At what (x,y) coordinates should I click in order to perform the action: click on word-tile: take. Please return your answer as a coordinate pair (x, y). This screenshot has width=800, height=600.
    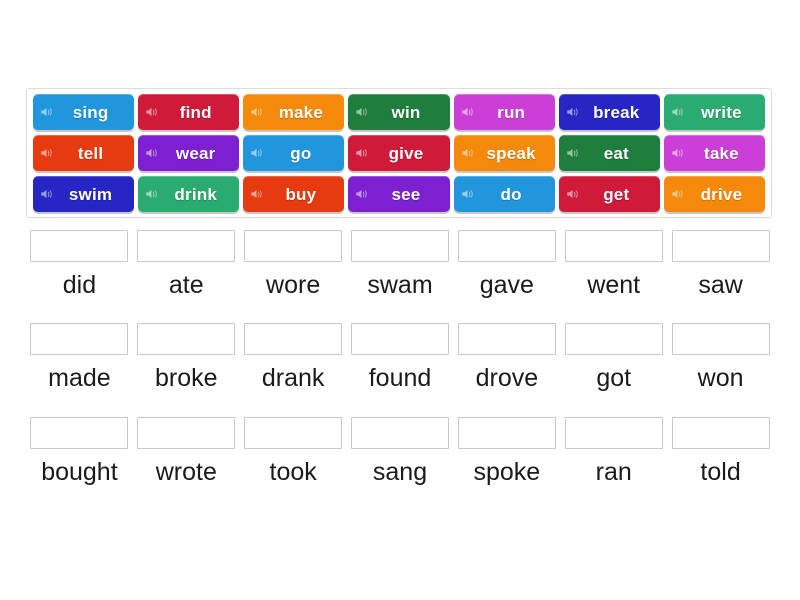
    Looking at the image, I should click on (714, 153).